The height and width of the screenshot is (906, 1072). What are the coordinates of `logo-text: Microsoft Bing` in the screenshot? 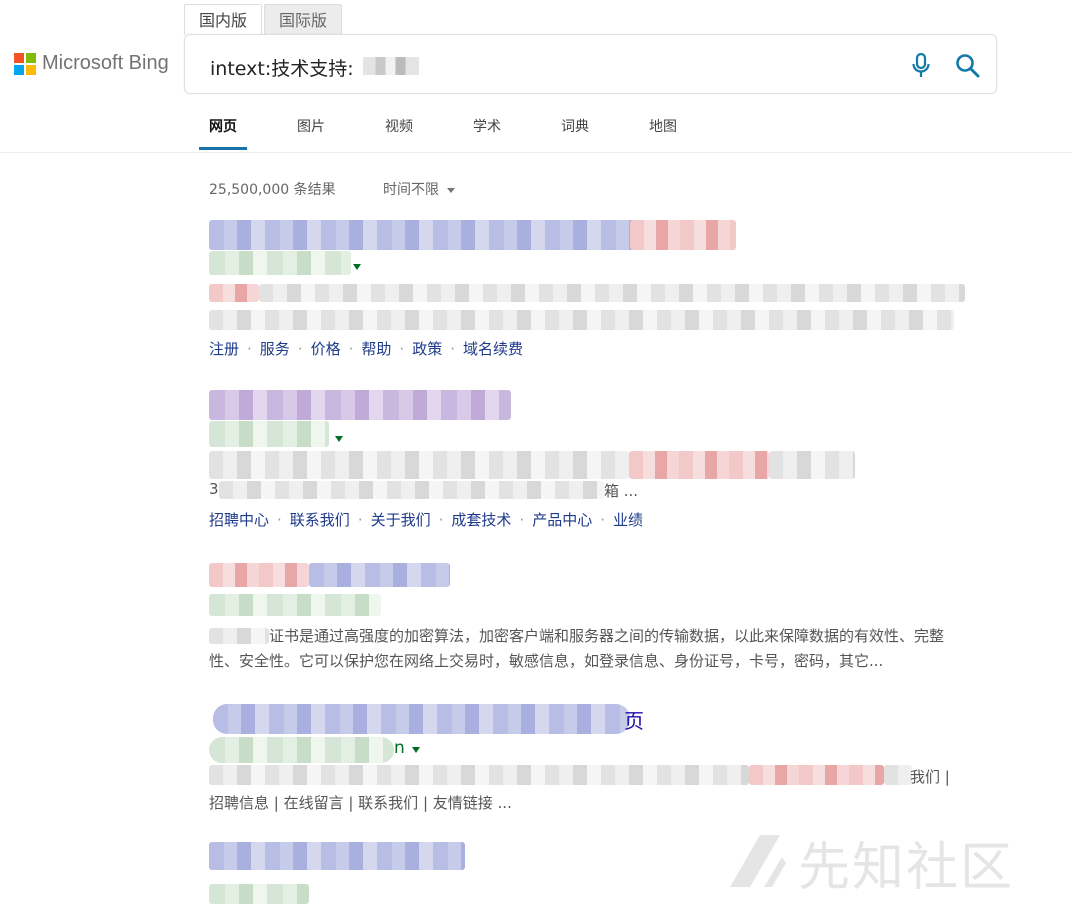 It's located at (105, 63).